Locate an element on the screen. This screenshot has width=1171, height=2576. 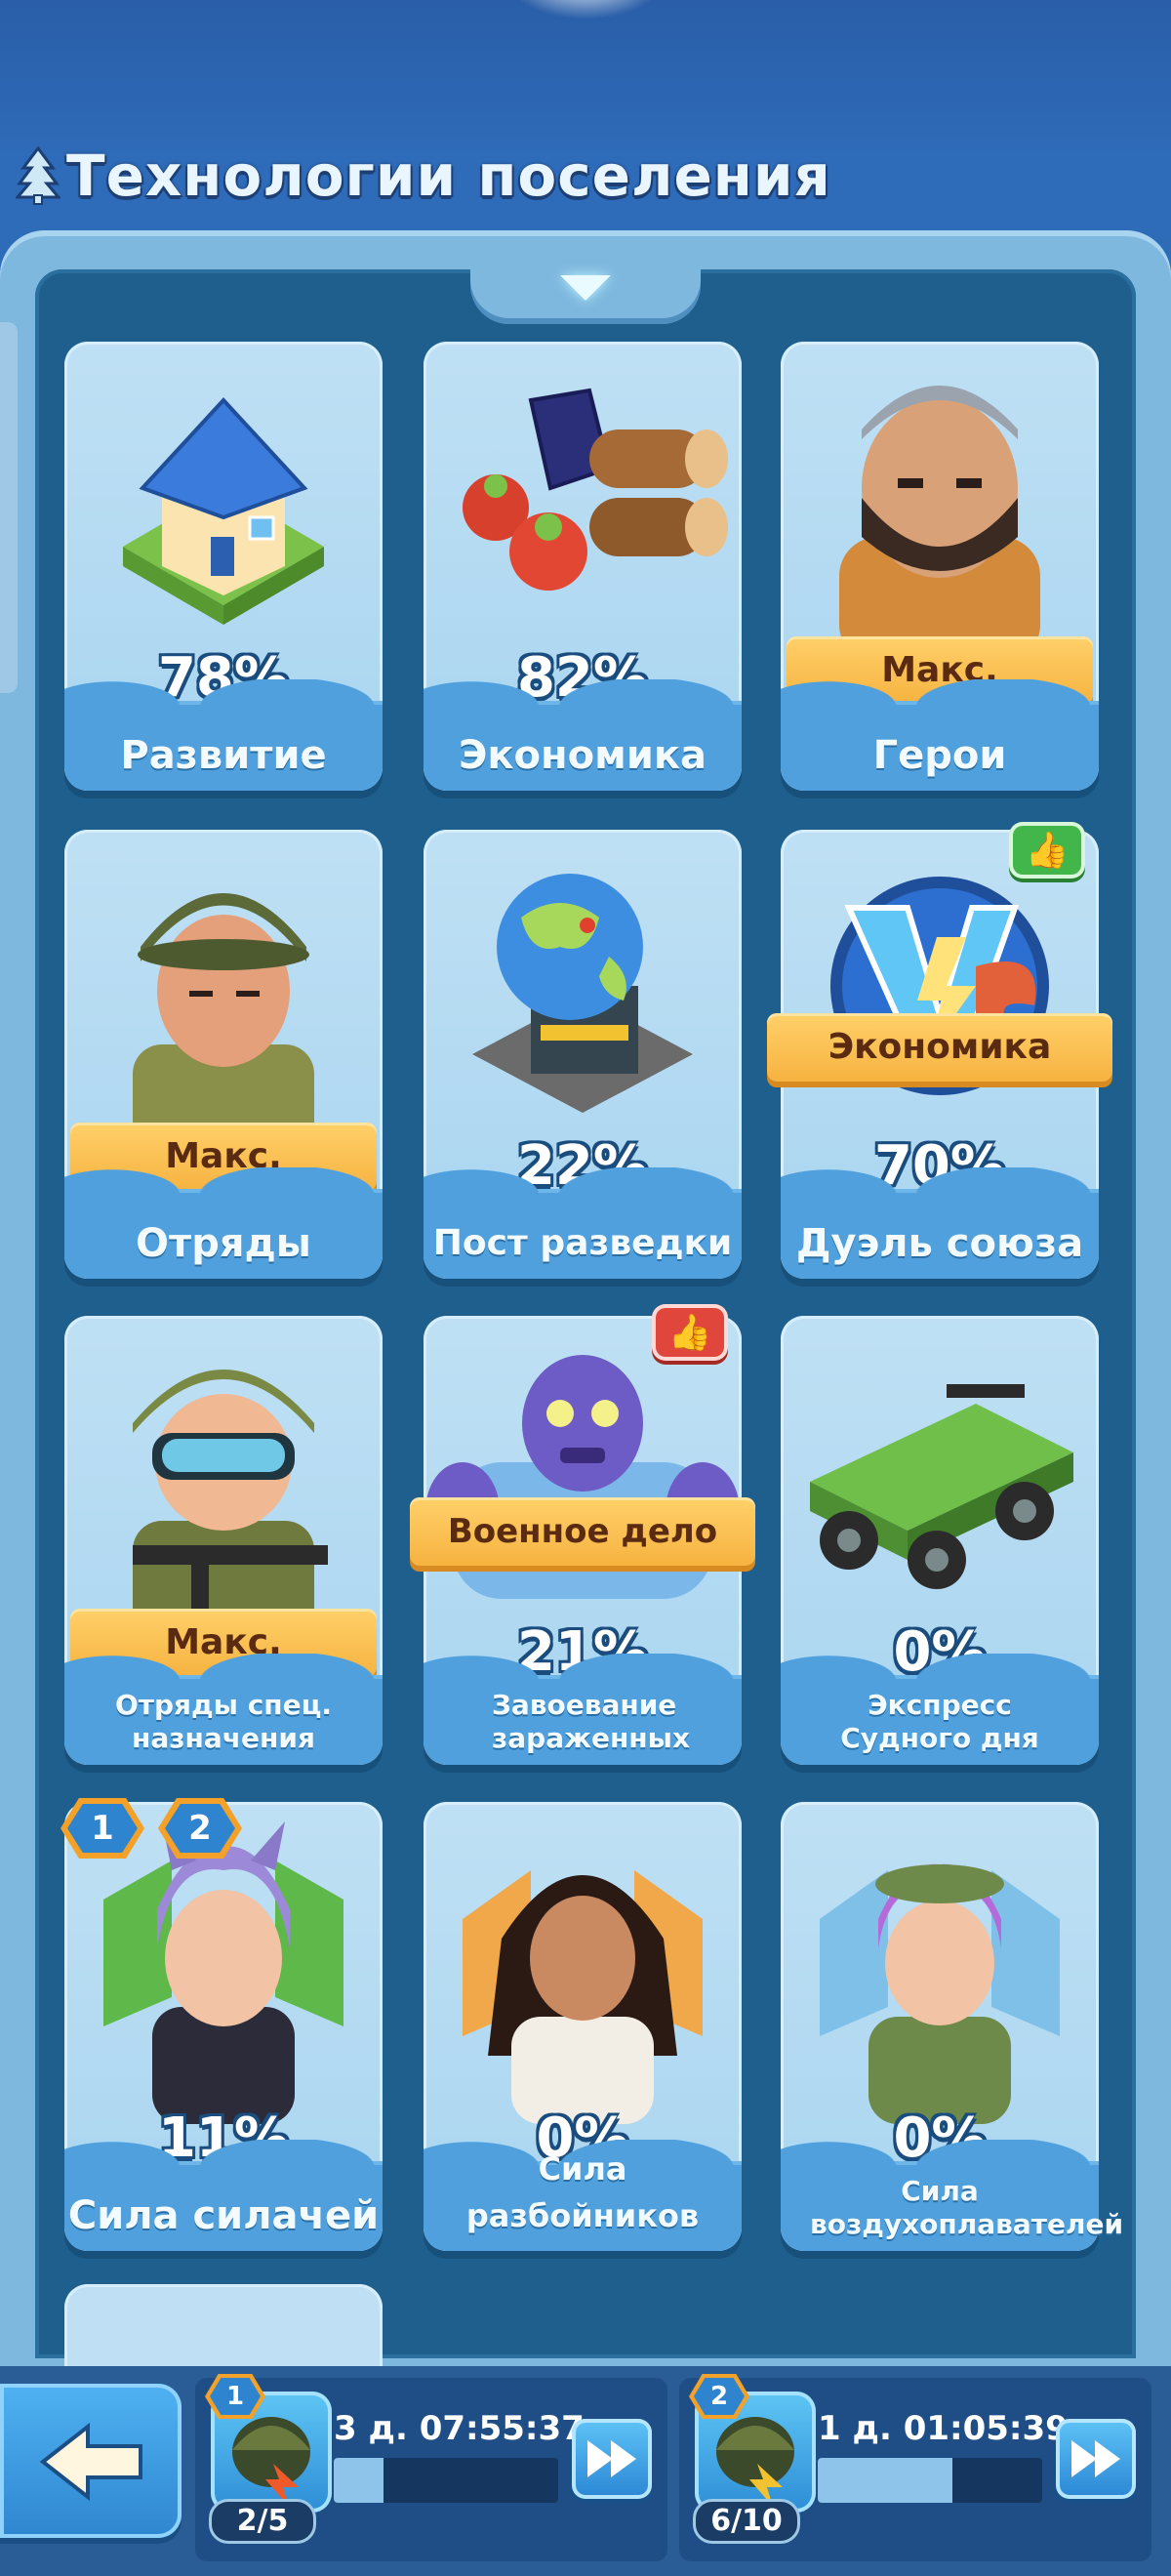
tech-card-aviator-power: 0% Сила воздухоплавателей is located at coordinates (952, 2026).